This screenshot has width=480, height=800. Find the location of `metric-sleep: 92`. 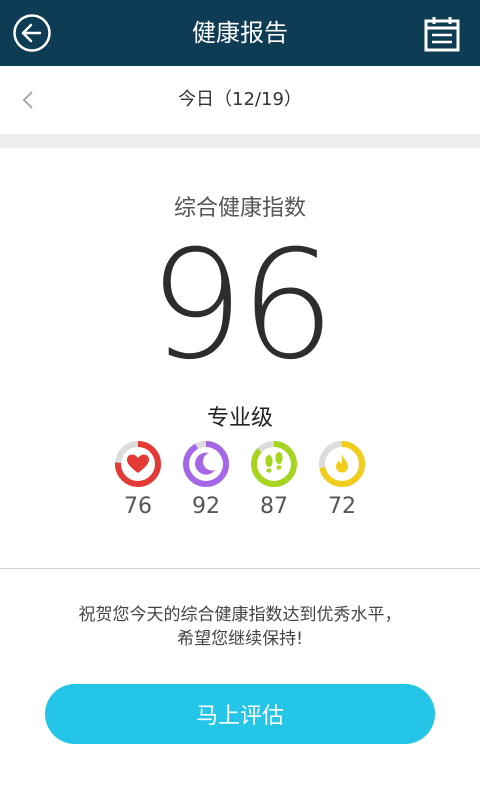

metric-sleep: 92 is located at coordinates (206, 481).